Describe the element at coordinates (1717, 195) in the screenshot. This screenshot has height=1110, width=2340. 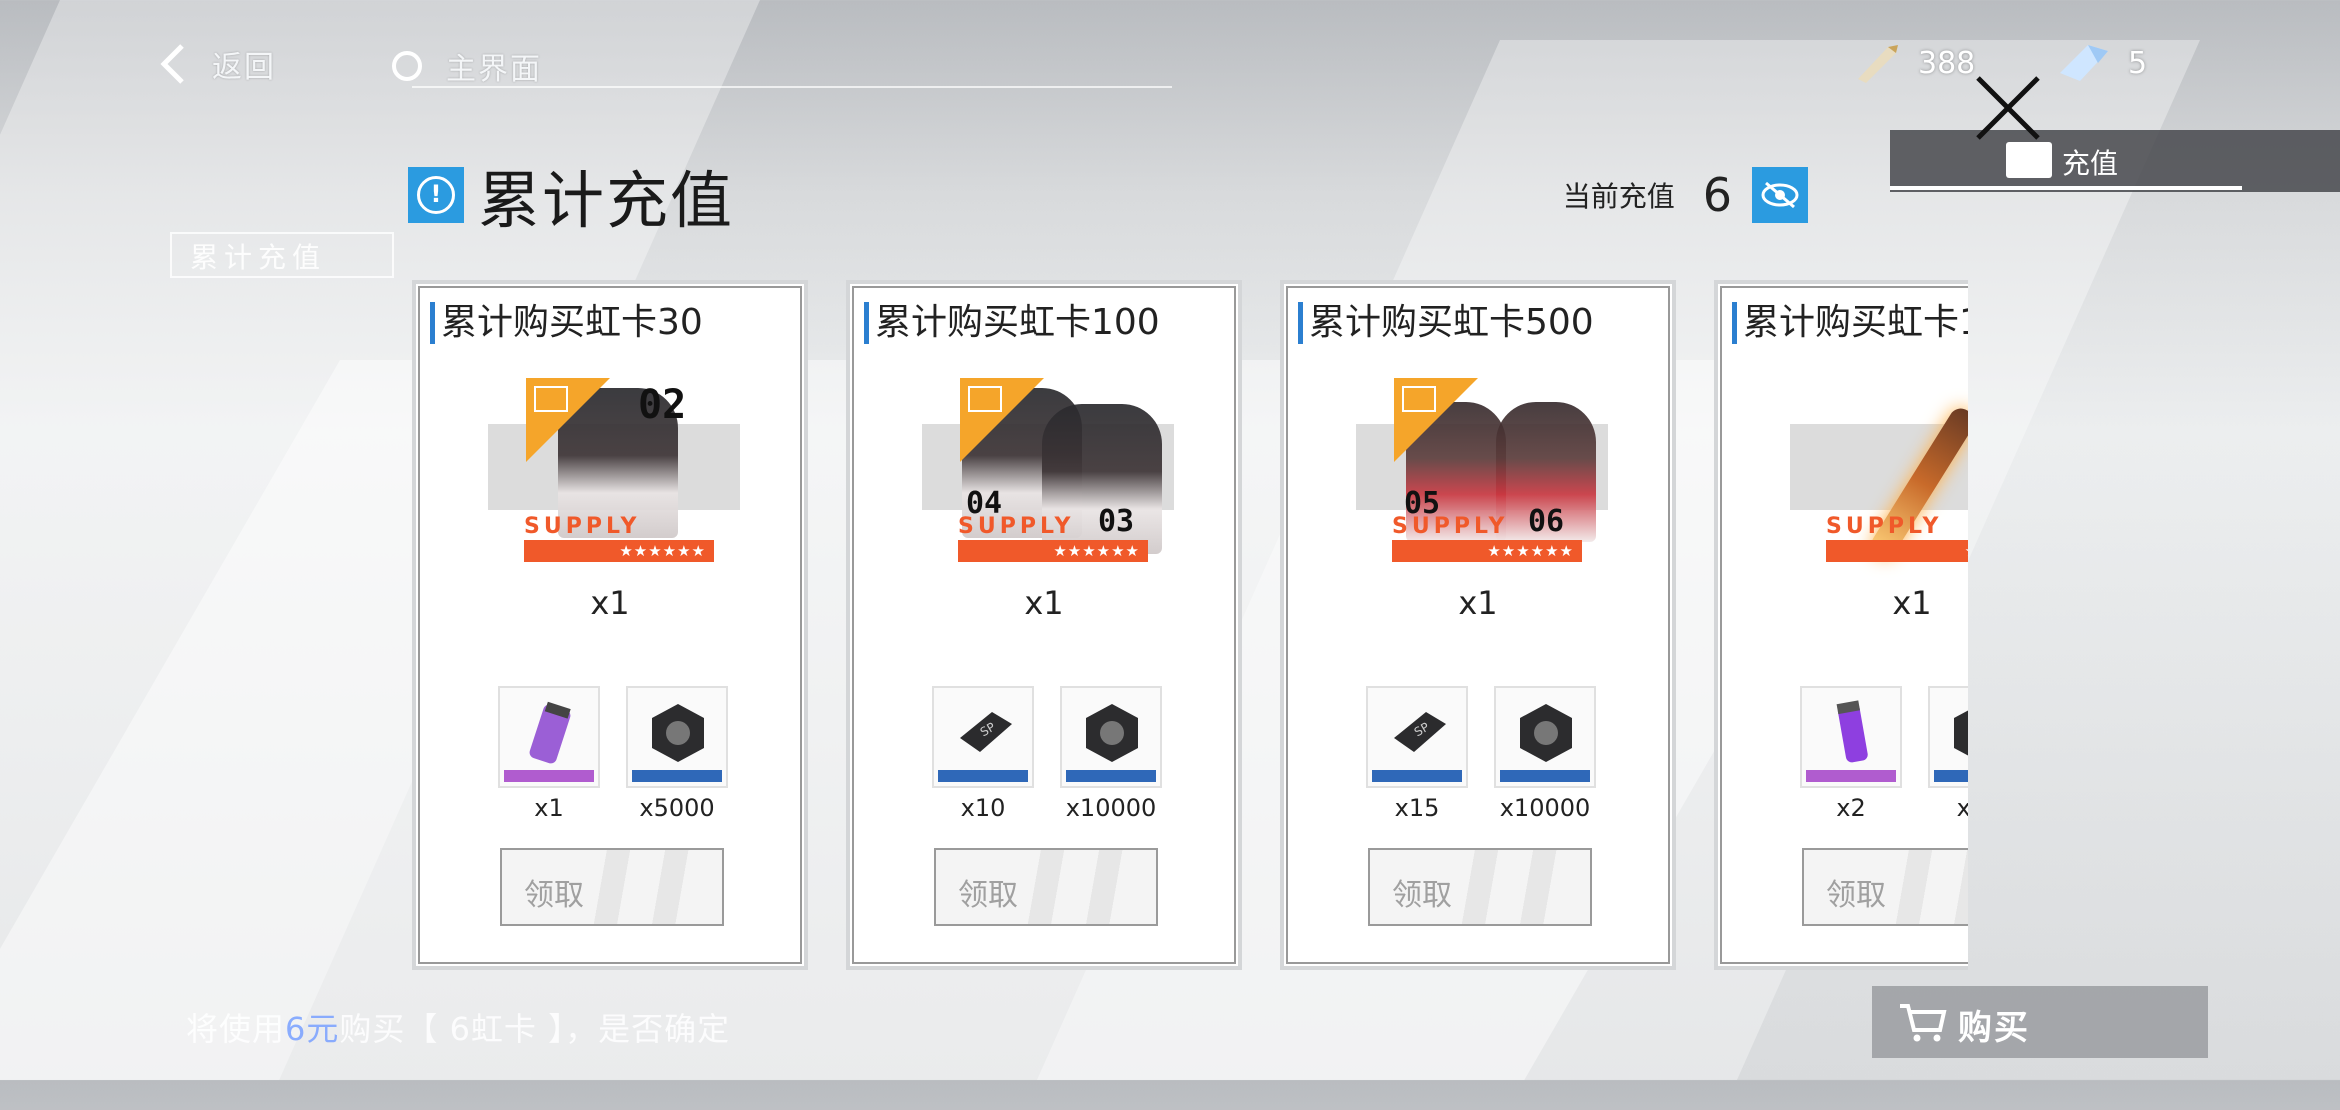
I see `current-recharge-value: 6` at that location.